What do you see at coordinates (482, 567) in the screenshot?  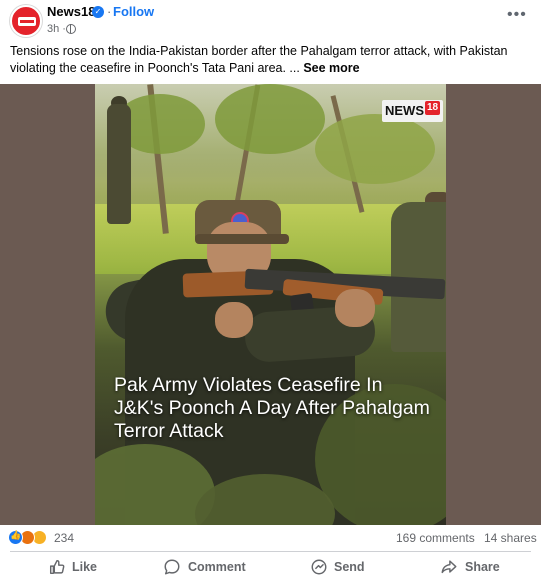 I see `share-label: Share` at bounding box center [482, 567].